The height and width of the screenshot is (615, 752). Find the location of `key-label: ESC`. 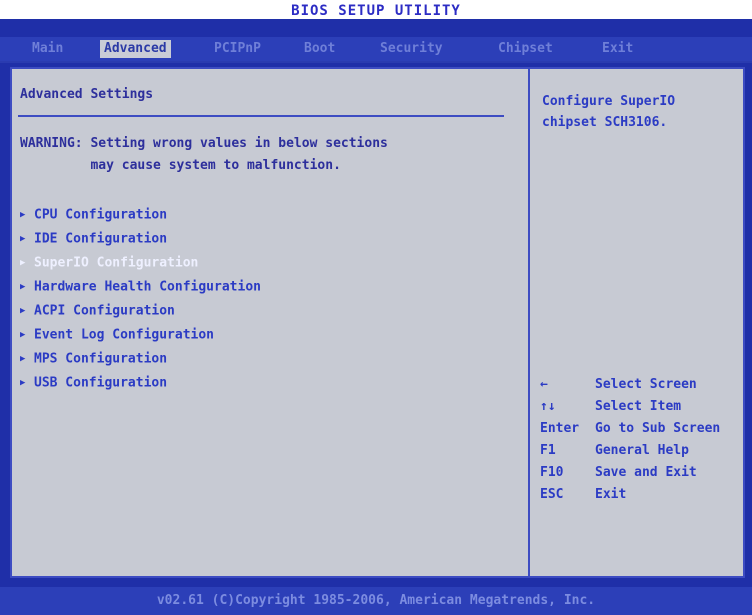

key-label: ESC is located at coordinates (552, 494).